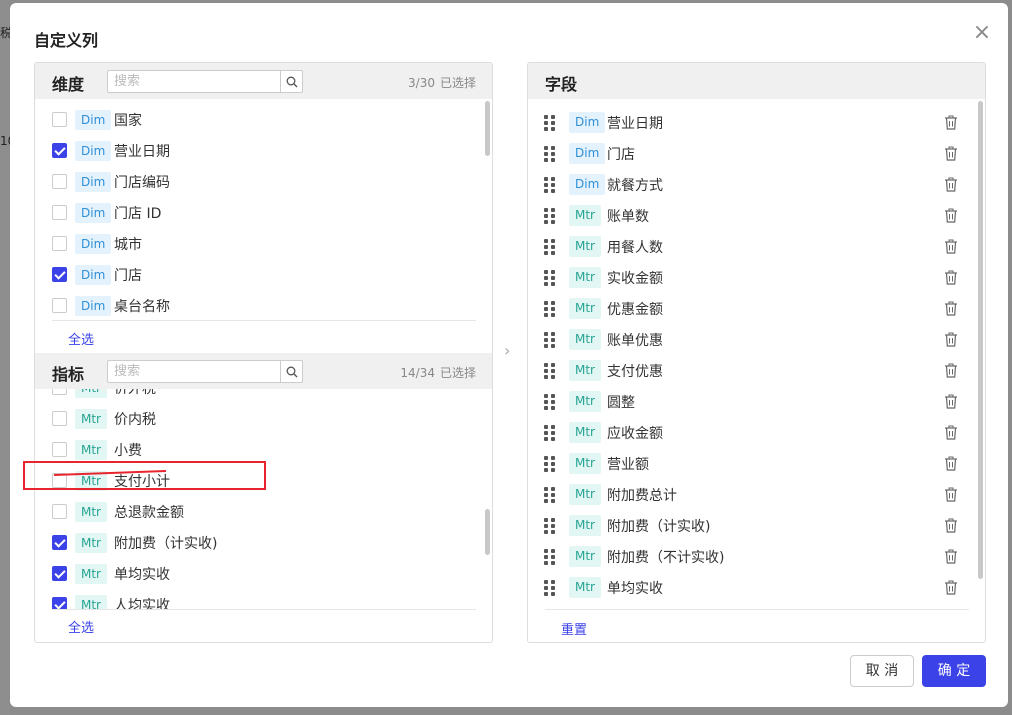  What do you see at coordinates (748, 494) in the screenshot?
I see `field-item: Mtr 附加费总计` at bounding box center [748, 494].